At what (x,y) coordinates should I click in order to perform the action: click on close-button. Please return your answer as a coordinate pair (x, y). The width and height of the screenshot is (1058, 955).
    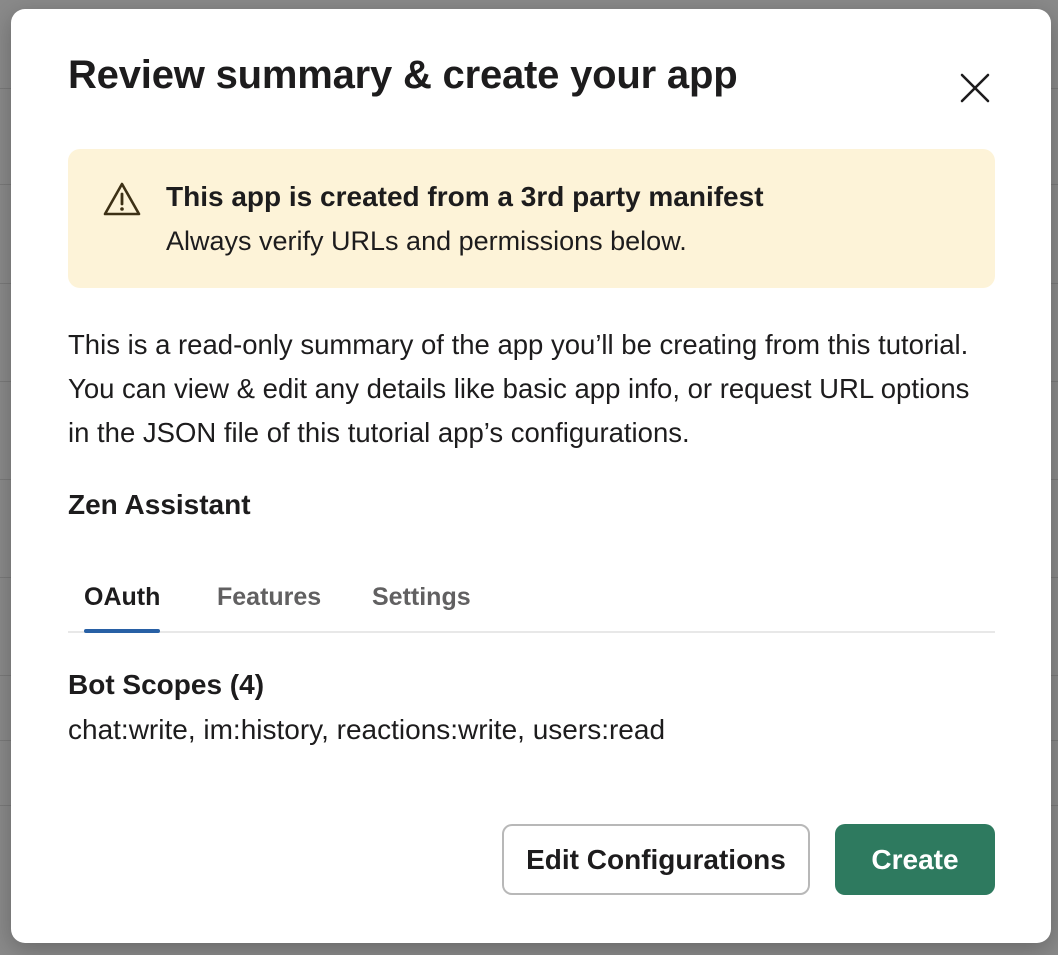
    Looking at the image, I should click on (975, 88).